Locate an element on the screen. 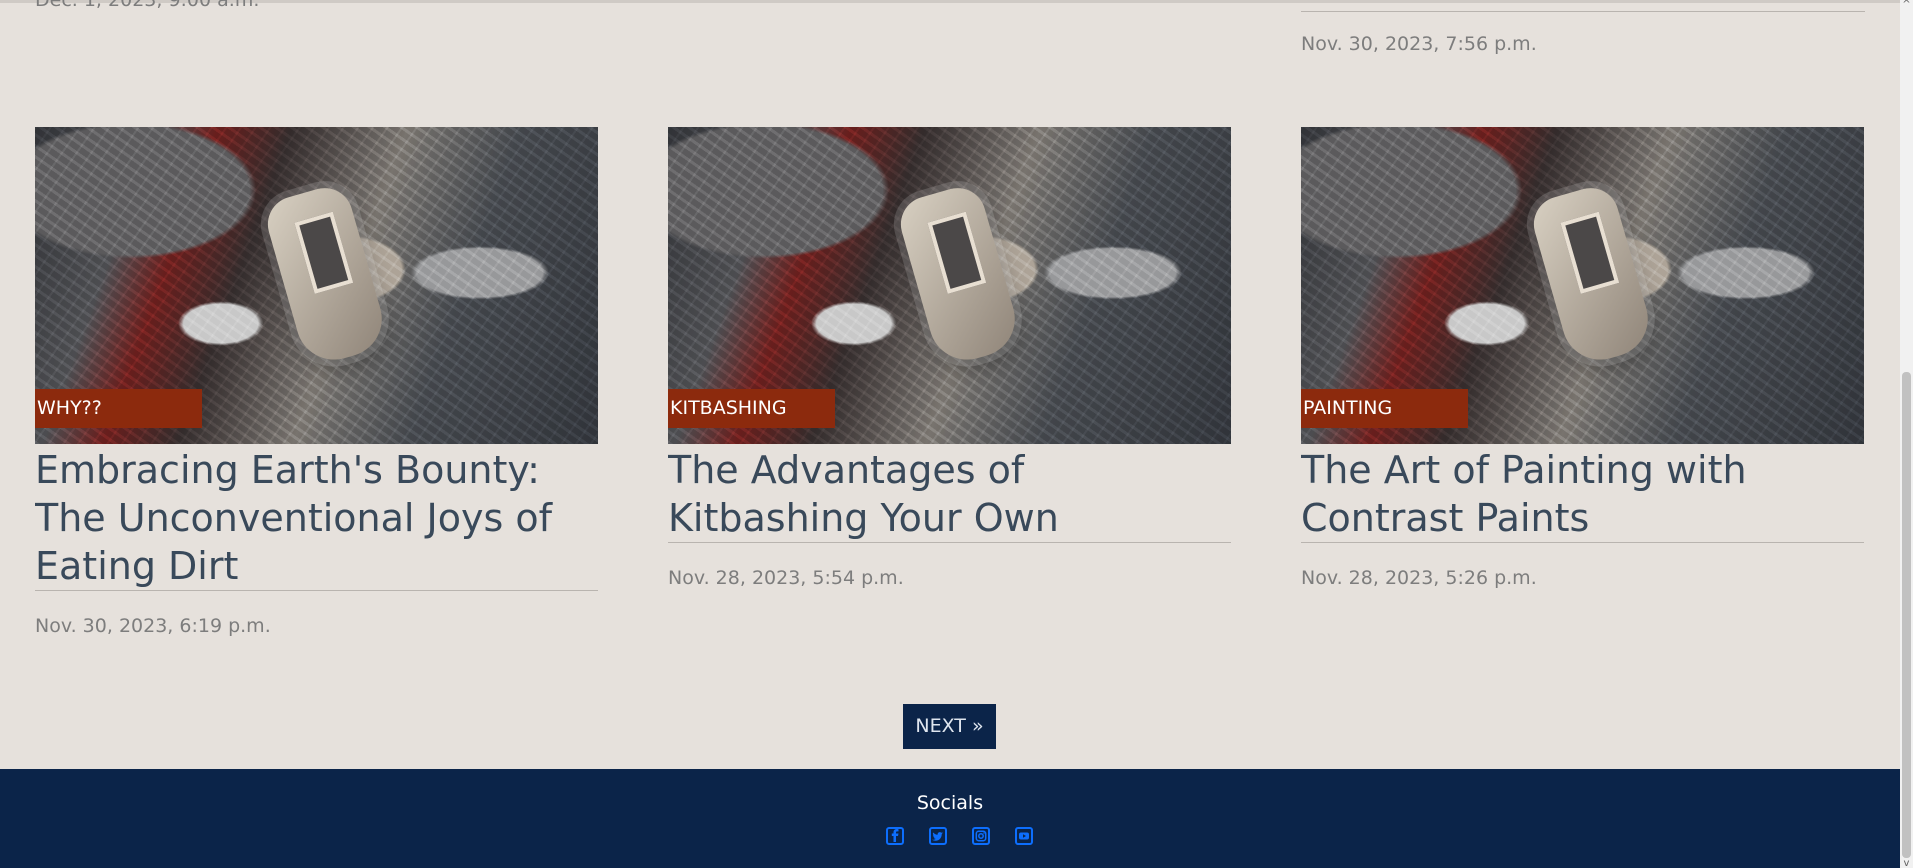 The image size is (1913, 868). twitter-icon is located at coordinates (939, 836).